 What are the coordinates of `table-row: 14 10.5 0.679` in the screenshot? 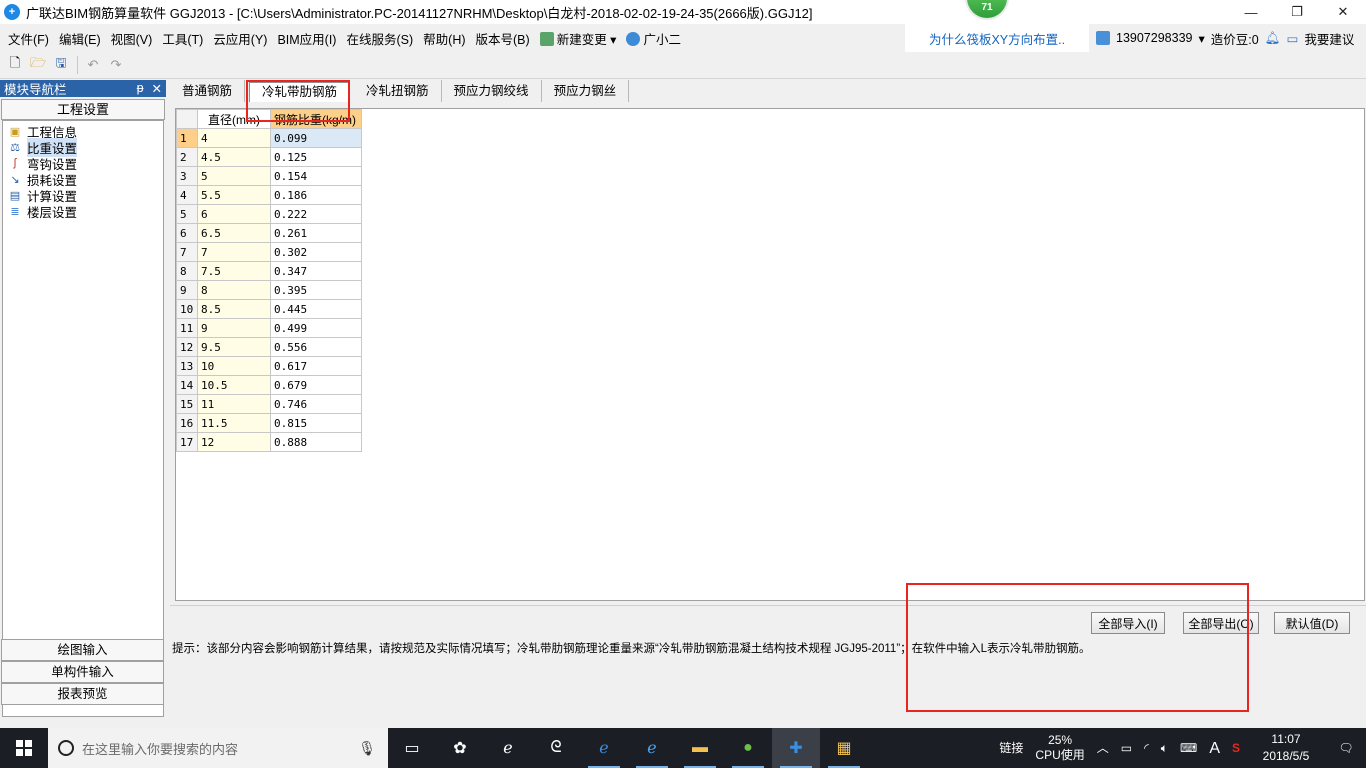 It's located at (269, 385).